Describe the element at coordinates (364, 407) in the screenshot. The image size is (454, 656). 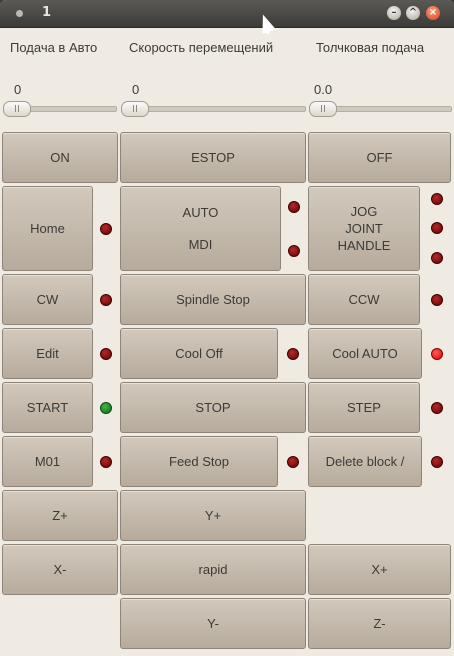
I see `step-button: STEP` at that location.